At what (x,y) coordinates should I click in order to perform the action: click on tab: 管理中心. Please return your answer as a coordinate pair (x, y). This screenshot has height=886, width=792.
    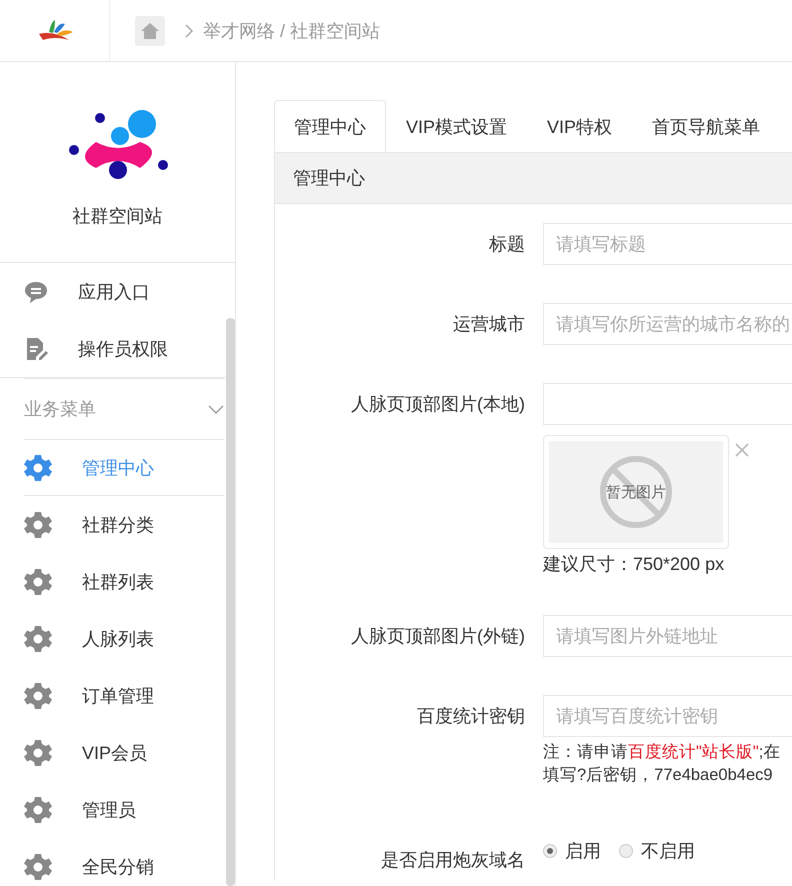
    Looking at the image, I should click on (330, 126).